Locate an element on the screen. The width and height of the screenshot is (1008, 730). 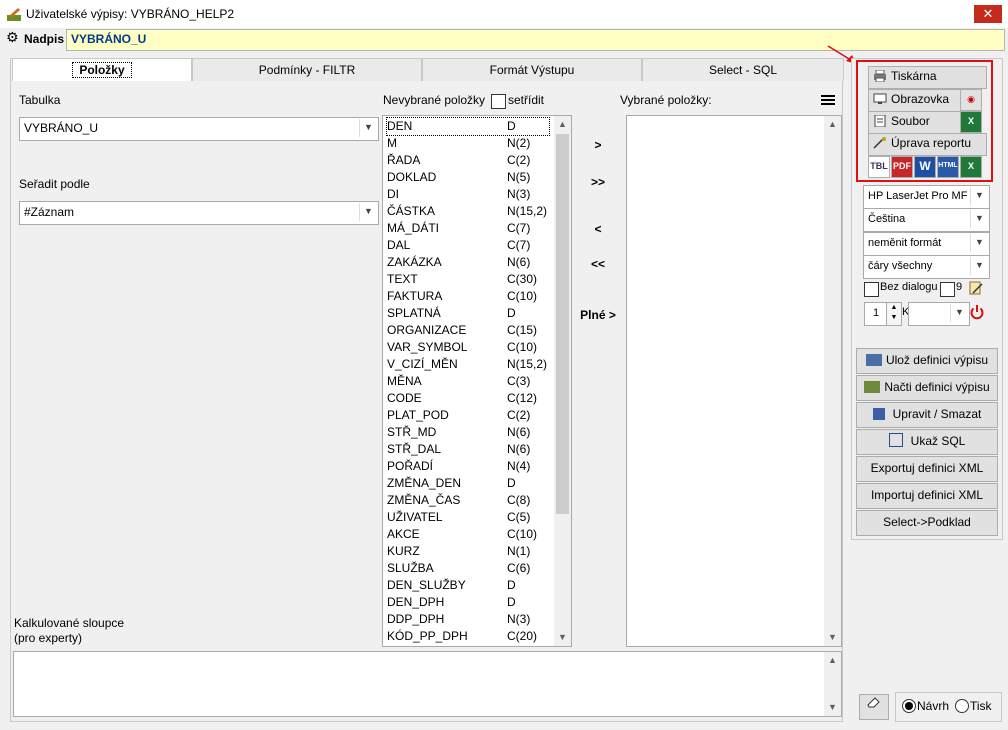
list-item: UŽIVATEL C(5) is located at coordinates (468, 517).